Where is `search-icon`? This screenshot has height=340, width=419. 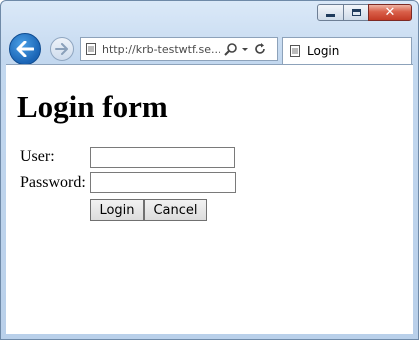
search-icon is located at coordinates (231, 49).